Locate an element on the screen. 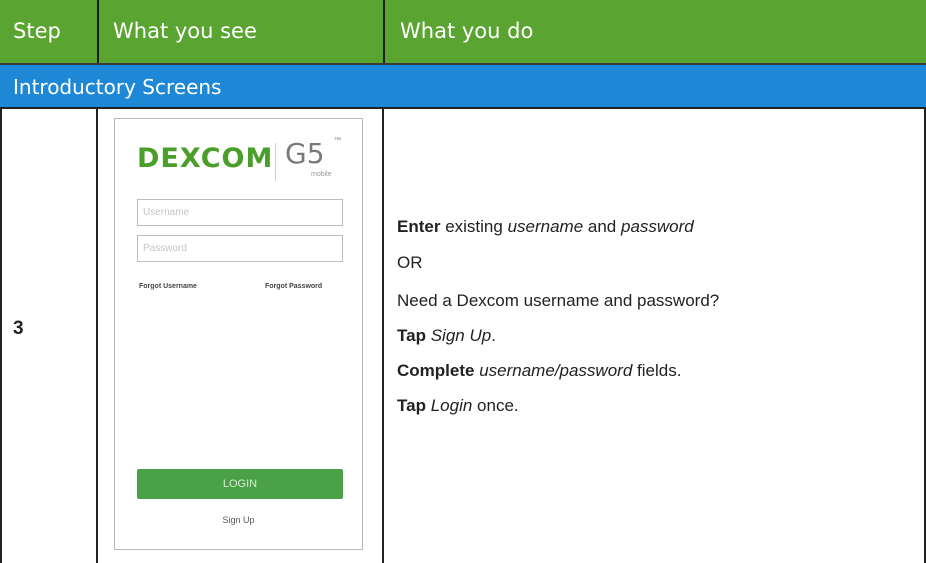 This screenshot has width=926, height=563. forgot-password-link: Forgot Password is located at coordinates (293, 286).